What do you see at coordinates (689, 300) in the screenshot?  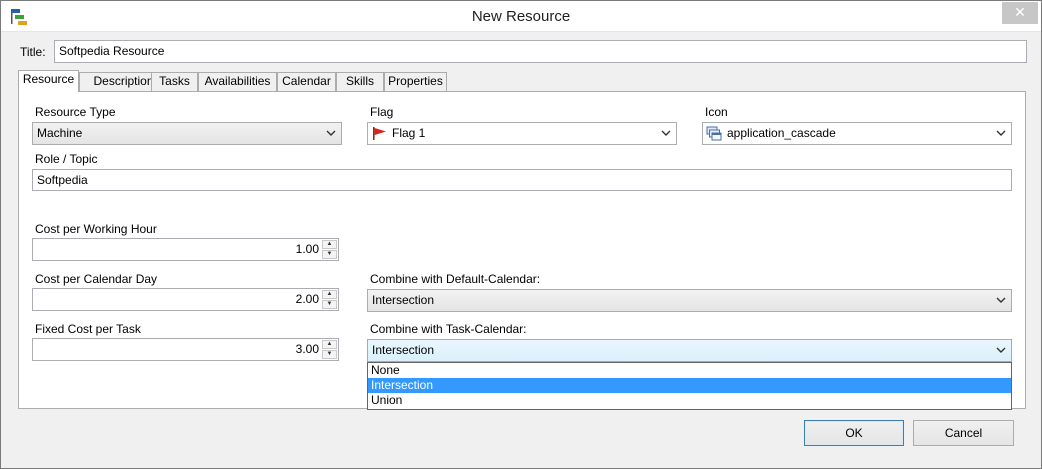 I see `combine-default-select: Intersection` at bounding box center [689, 300].